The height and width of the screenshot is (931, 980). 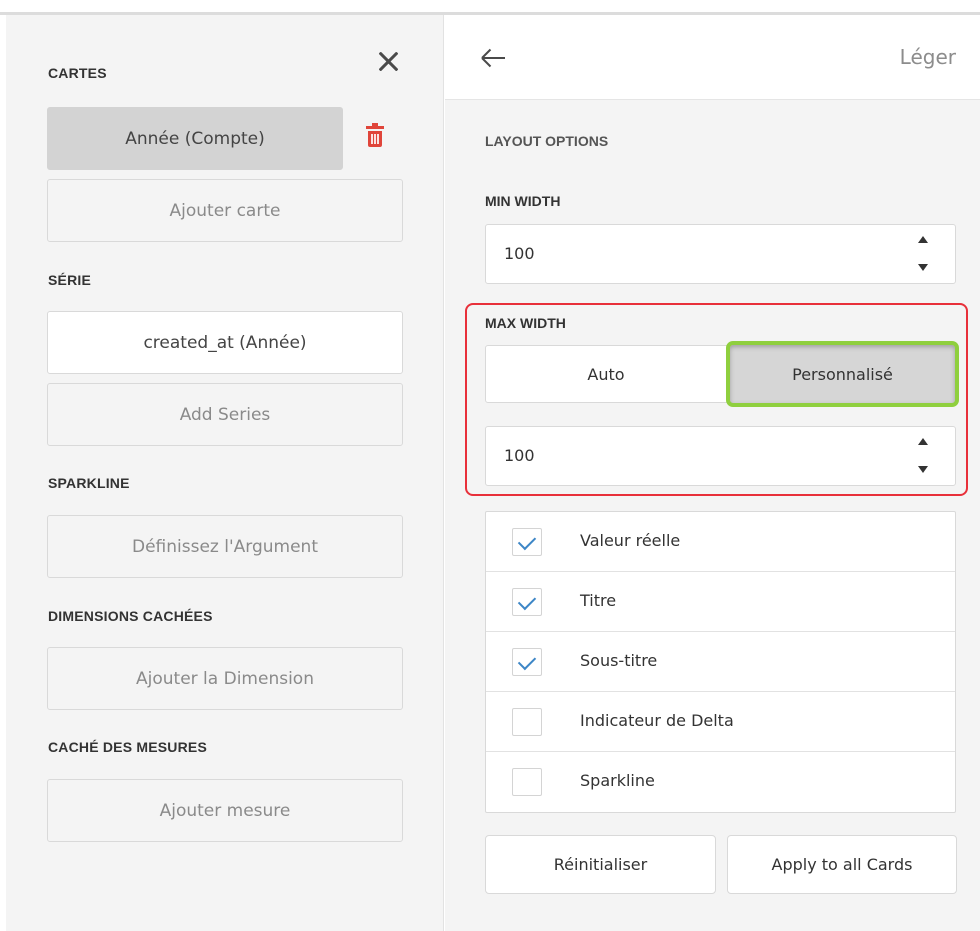 I want to click on hidden-measures-section-label: CACHÉ DES MESURES, so click(x=127, y=747).